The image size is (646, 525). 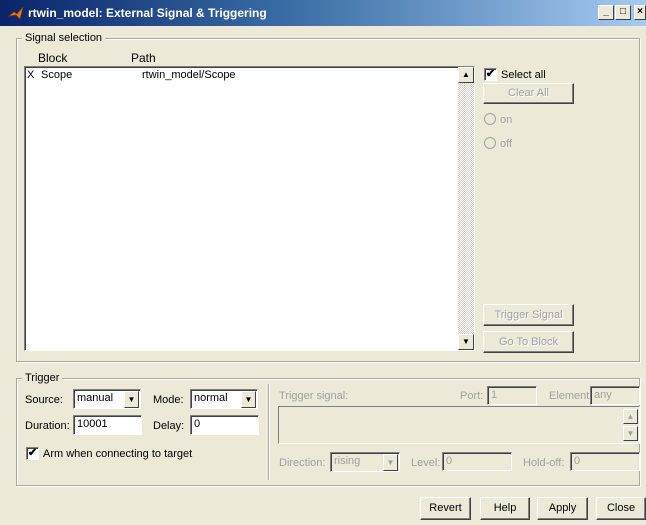 I want to click on direction-label: Direction:, so click(x=302, y=463).